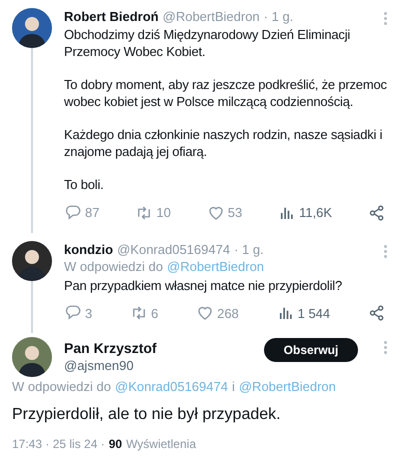 The width and height of the screenshot is (400, 468). What do you see at coordinates (315, 213) in the screenshot?
I see `views-count: 11,6K` at bounding box center [315, 213].